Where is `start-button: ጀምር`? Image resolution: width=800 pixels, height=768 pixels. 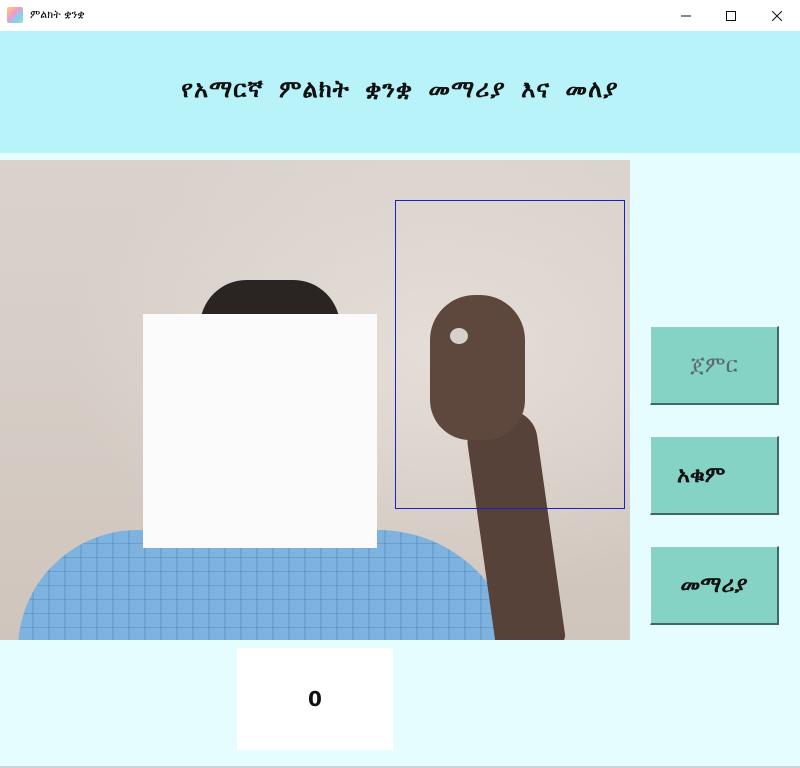
start-button: ጀምር is located at coordinates (714, 365).